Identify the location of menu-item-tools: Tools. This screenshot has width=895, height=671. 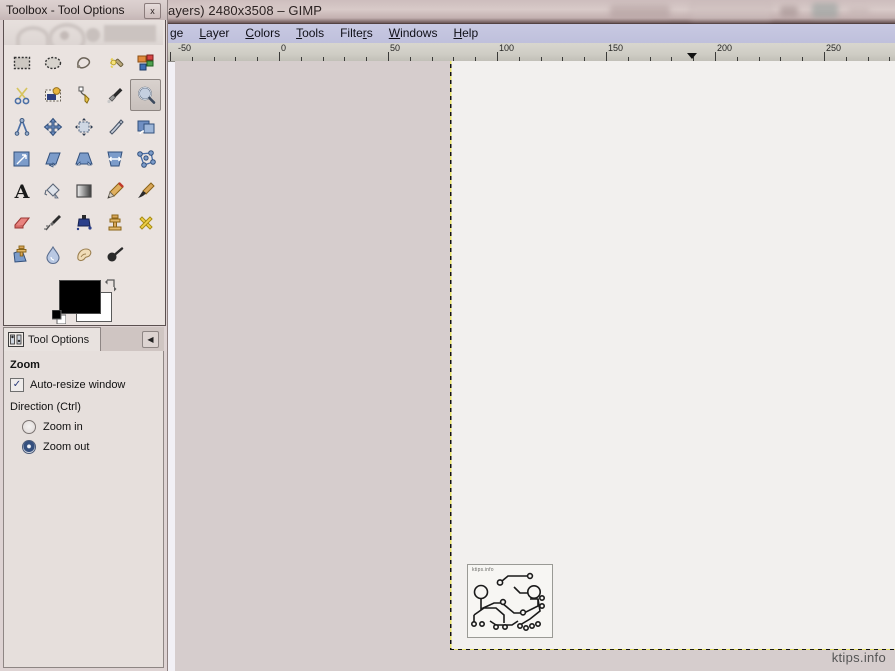
(310, 33).